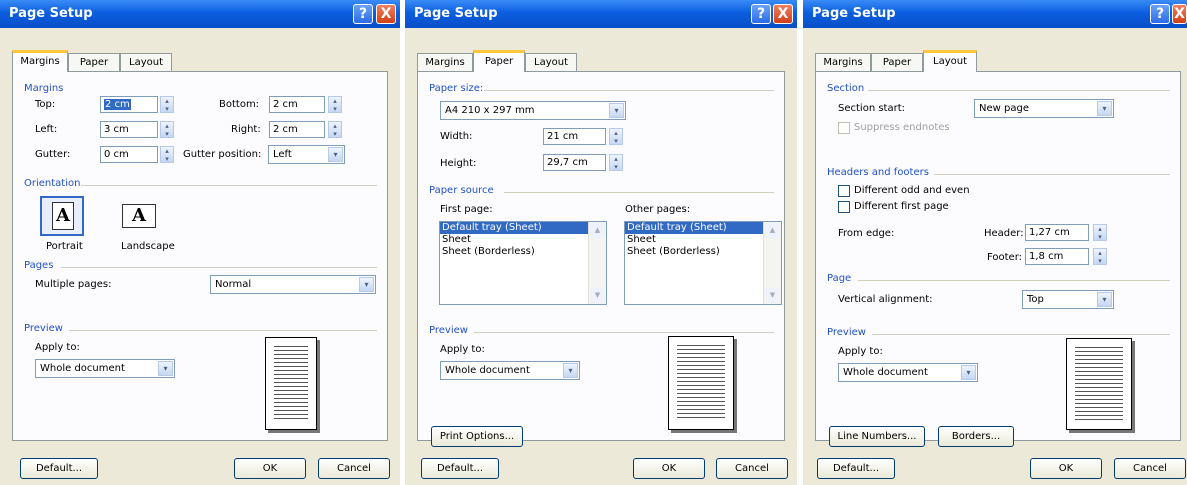  I want to click on gutter-input: 0 cm, so click(129, 154).